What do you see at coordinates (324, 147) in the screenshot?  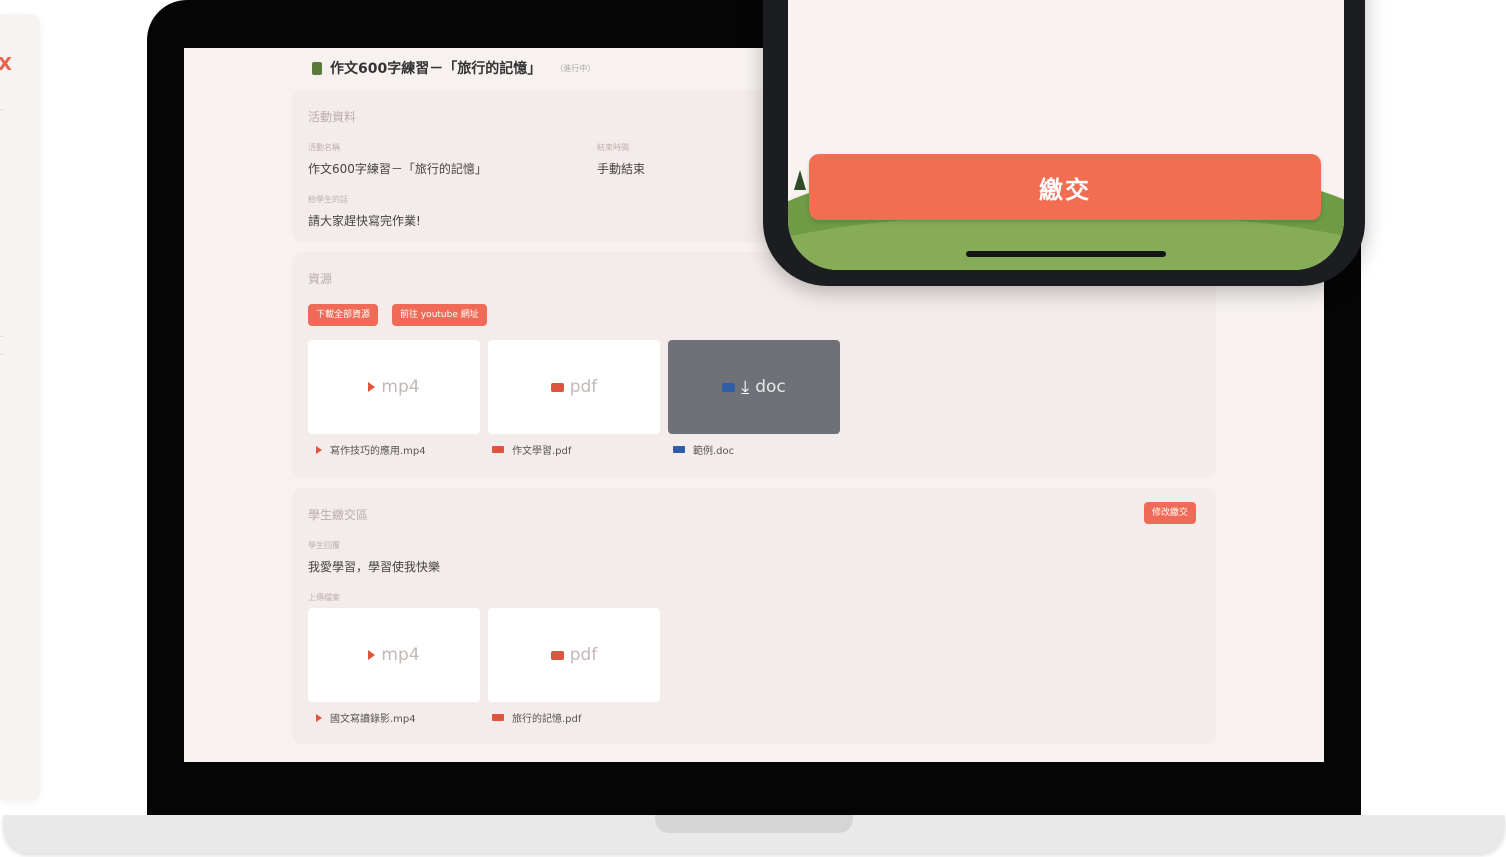 I see `activity-name-label: 活動名稱` at bounding box center [324, 147].